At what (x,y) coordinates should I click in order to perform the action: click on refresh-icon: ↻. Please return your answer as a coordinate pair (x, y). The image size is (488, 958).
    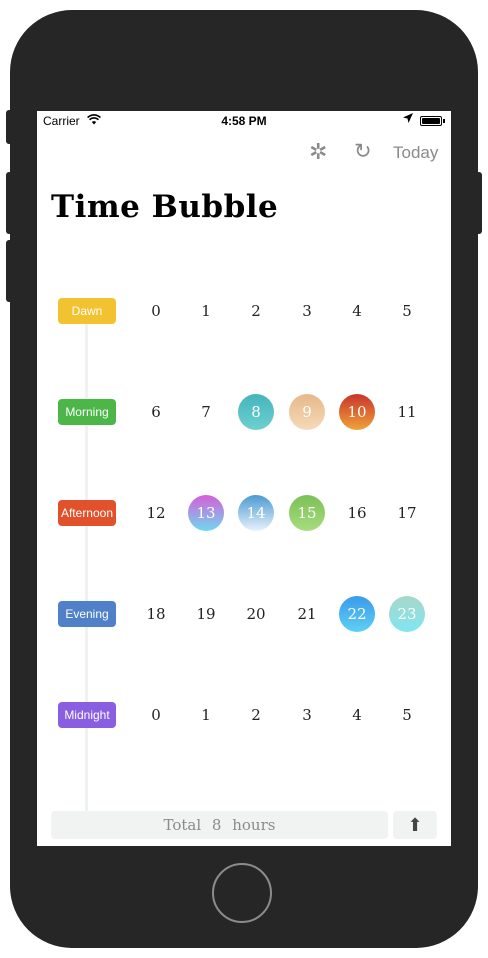
    Looking at the image, I should click on (363, 151).